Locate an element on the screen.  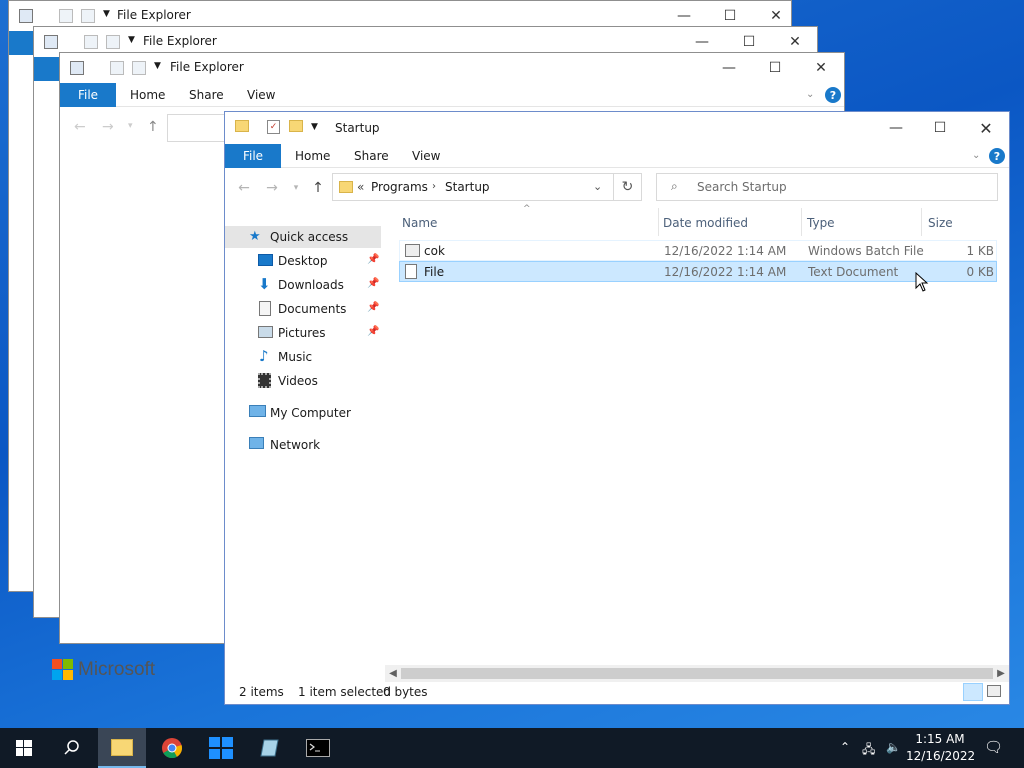
search-icon is located at coordinates (71, 747).